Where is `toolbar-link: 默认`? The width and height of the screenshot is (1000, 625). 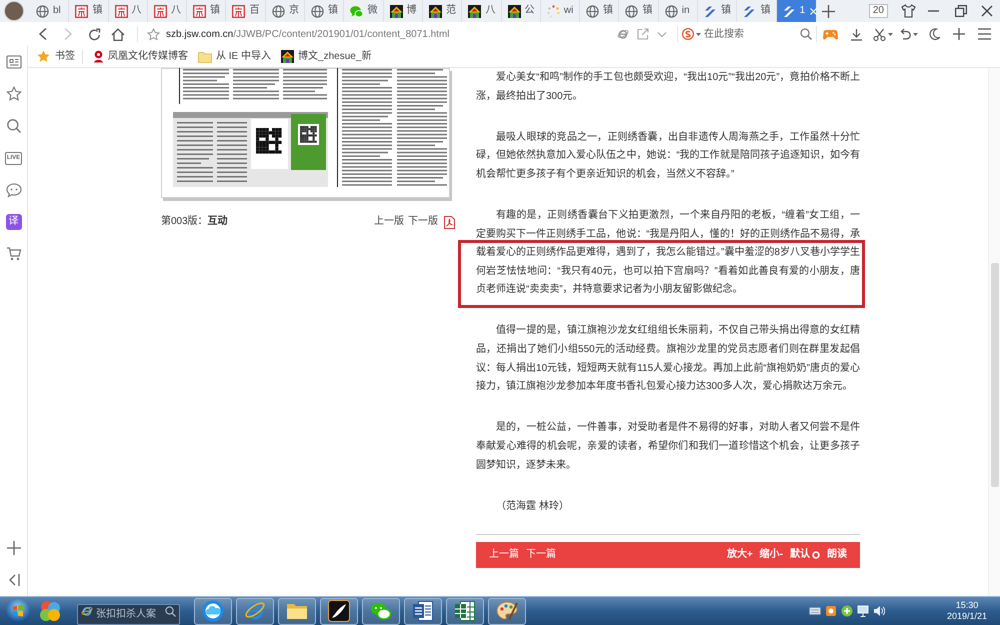
toolbar-link: 默认 is located at coordinates (805, 555).